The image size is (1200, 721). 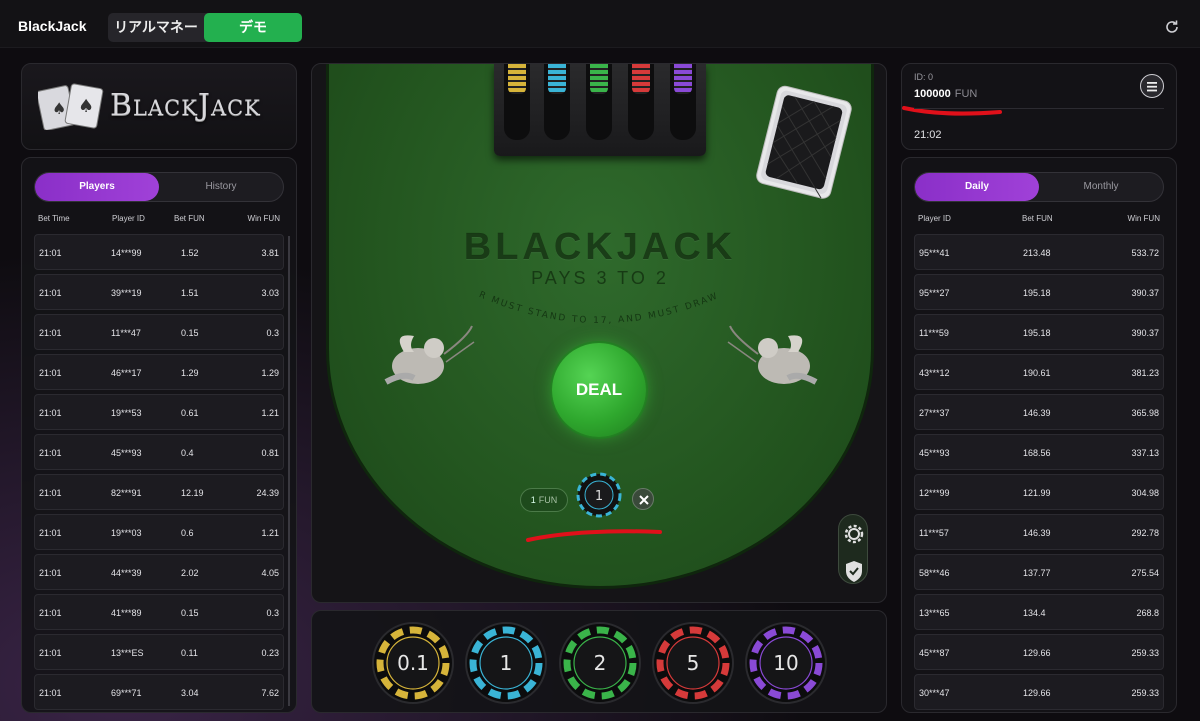 I want to click on chip-10: 10, so click(x=786, y=663).